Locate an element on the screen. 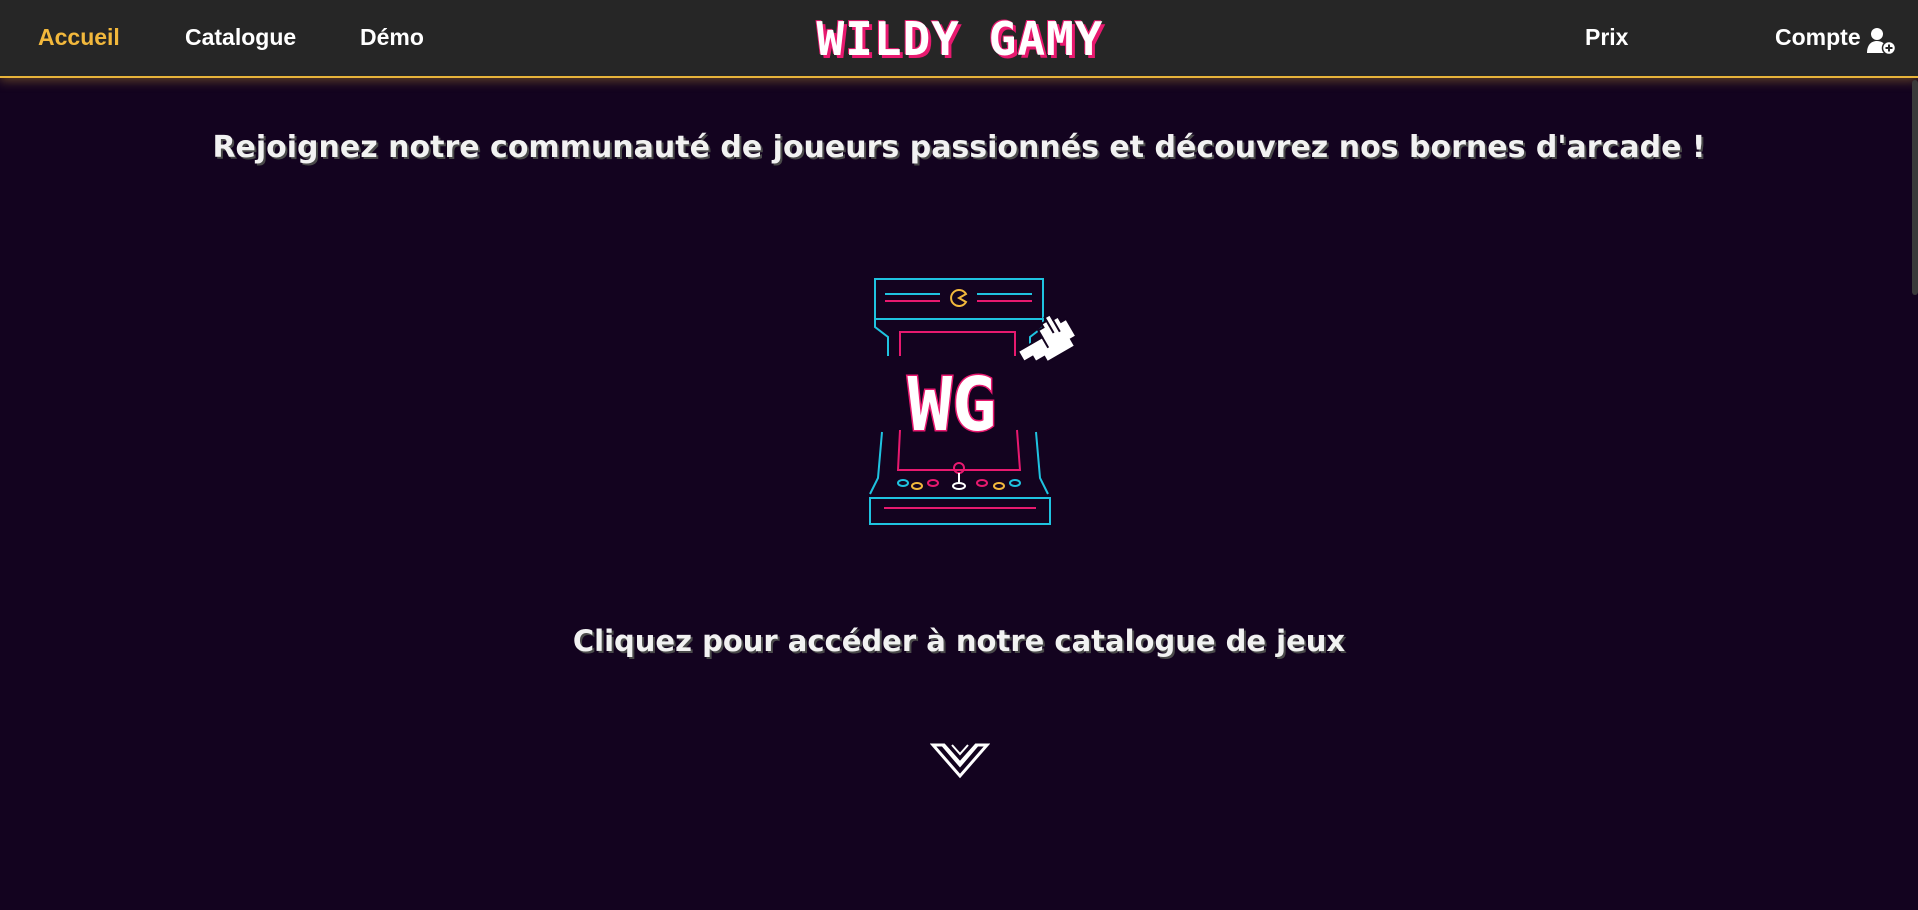 This screenshot has height=910, width=1918. arcade-machine-icon: WG is located at coordinates (975, 405).